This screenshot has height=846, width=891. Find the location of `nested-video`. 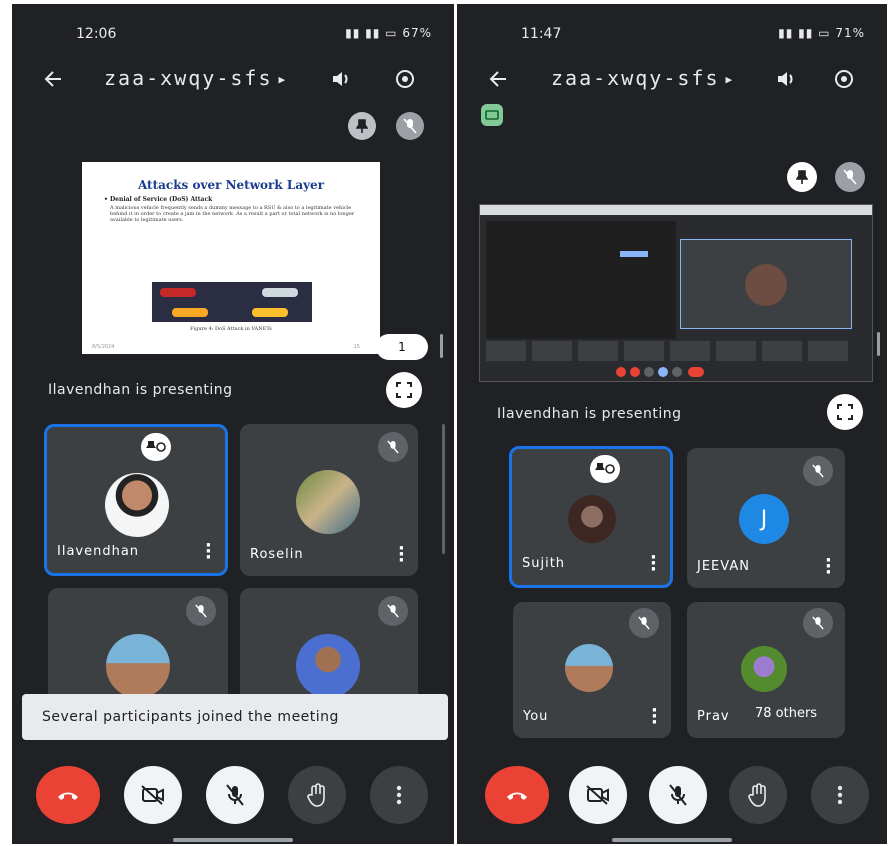

nested-video is located at coordinates (766, 284).